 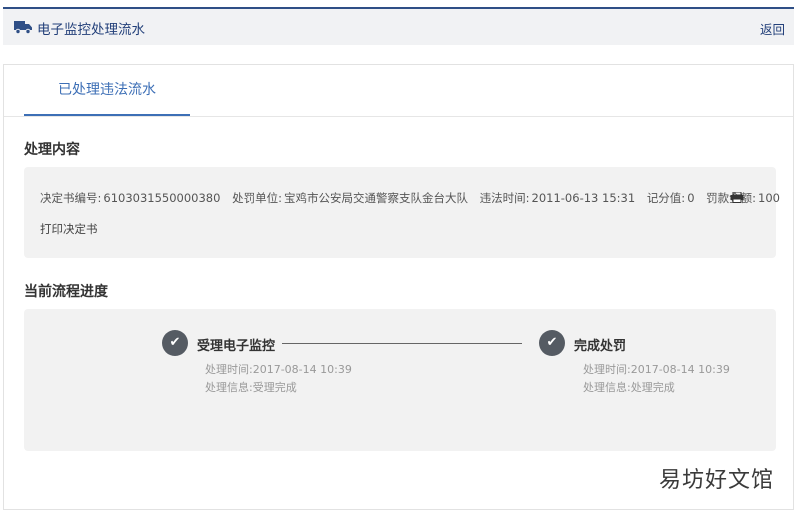 What do you see at coordinates (66, 292) in the screenshot?
I see `progress-section-title: 当前流程进度` at bounding box center [66, 292].